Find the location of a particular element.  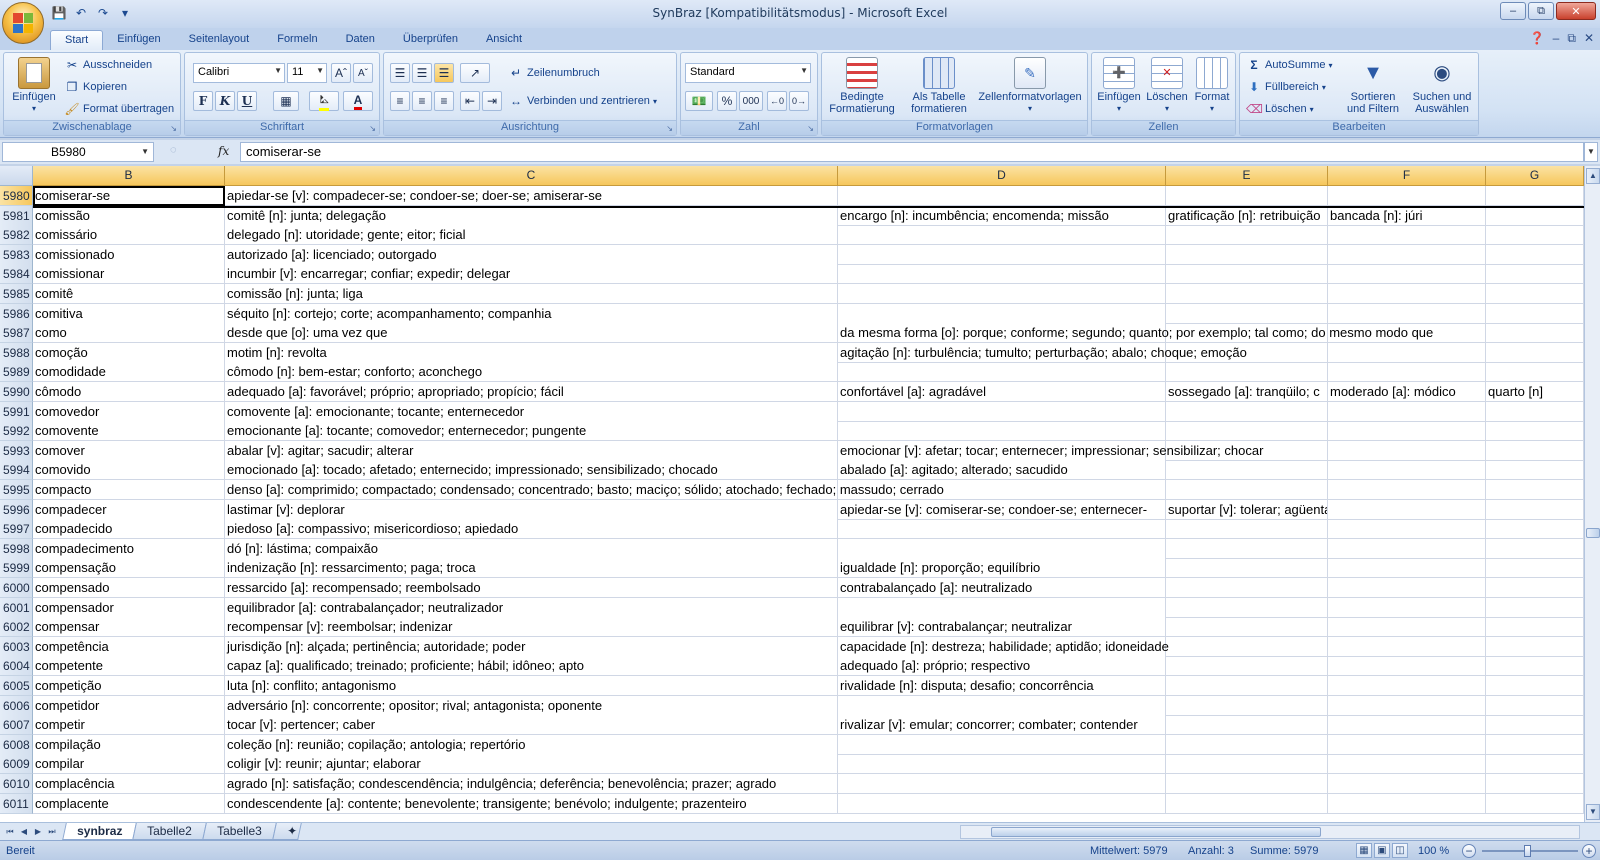

row-header: 5992 is located at coordinates (16, 431).